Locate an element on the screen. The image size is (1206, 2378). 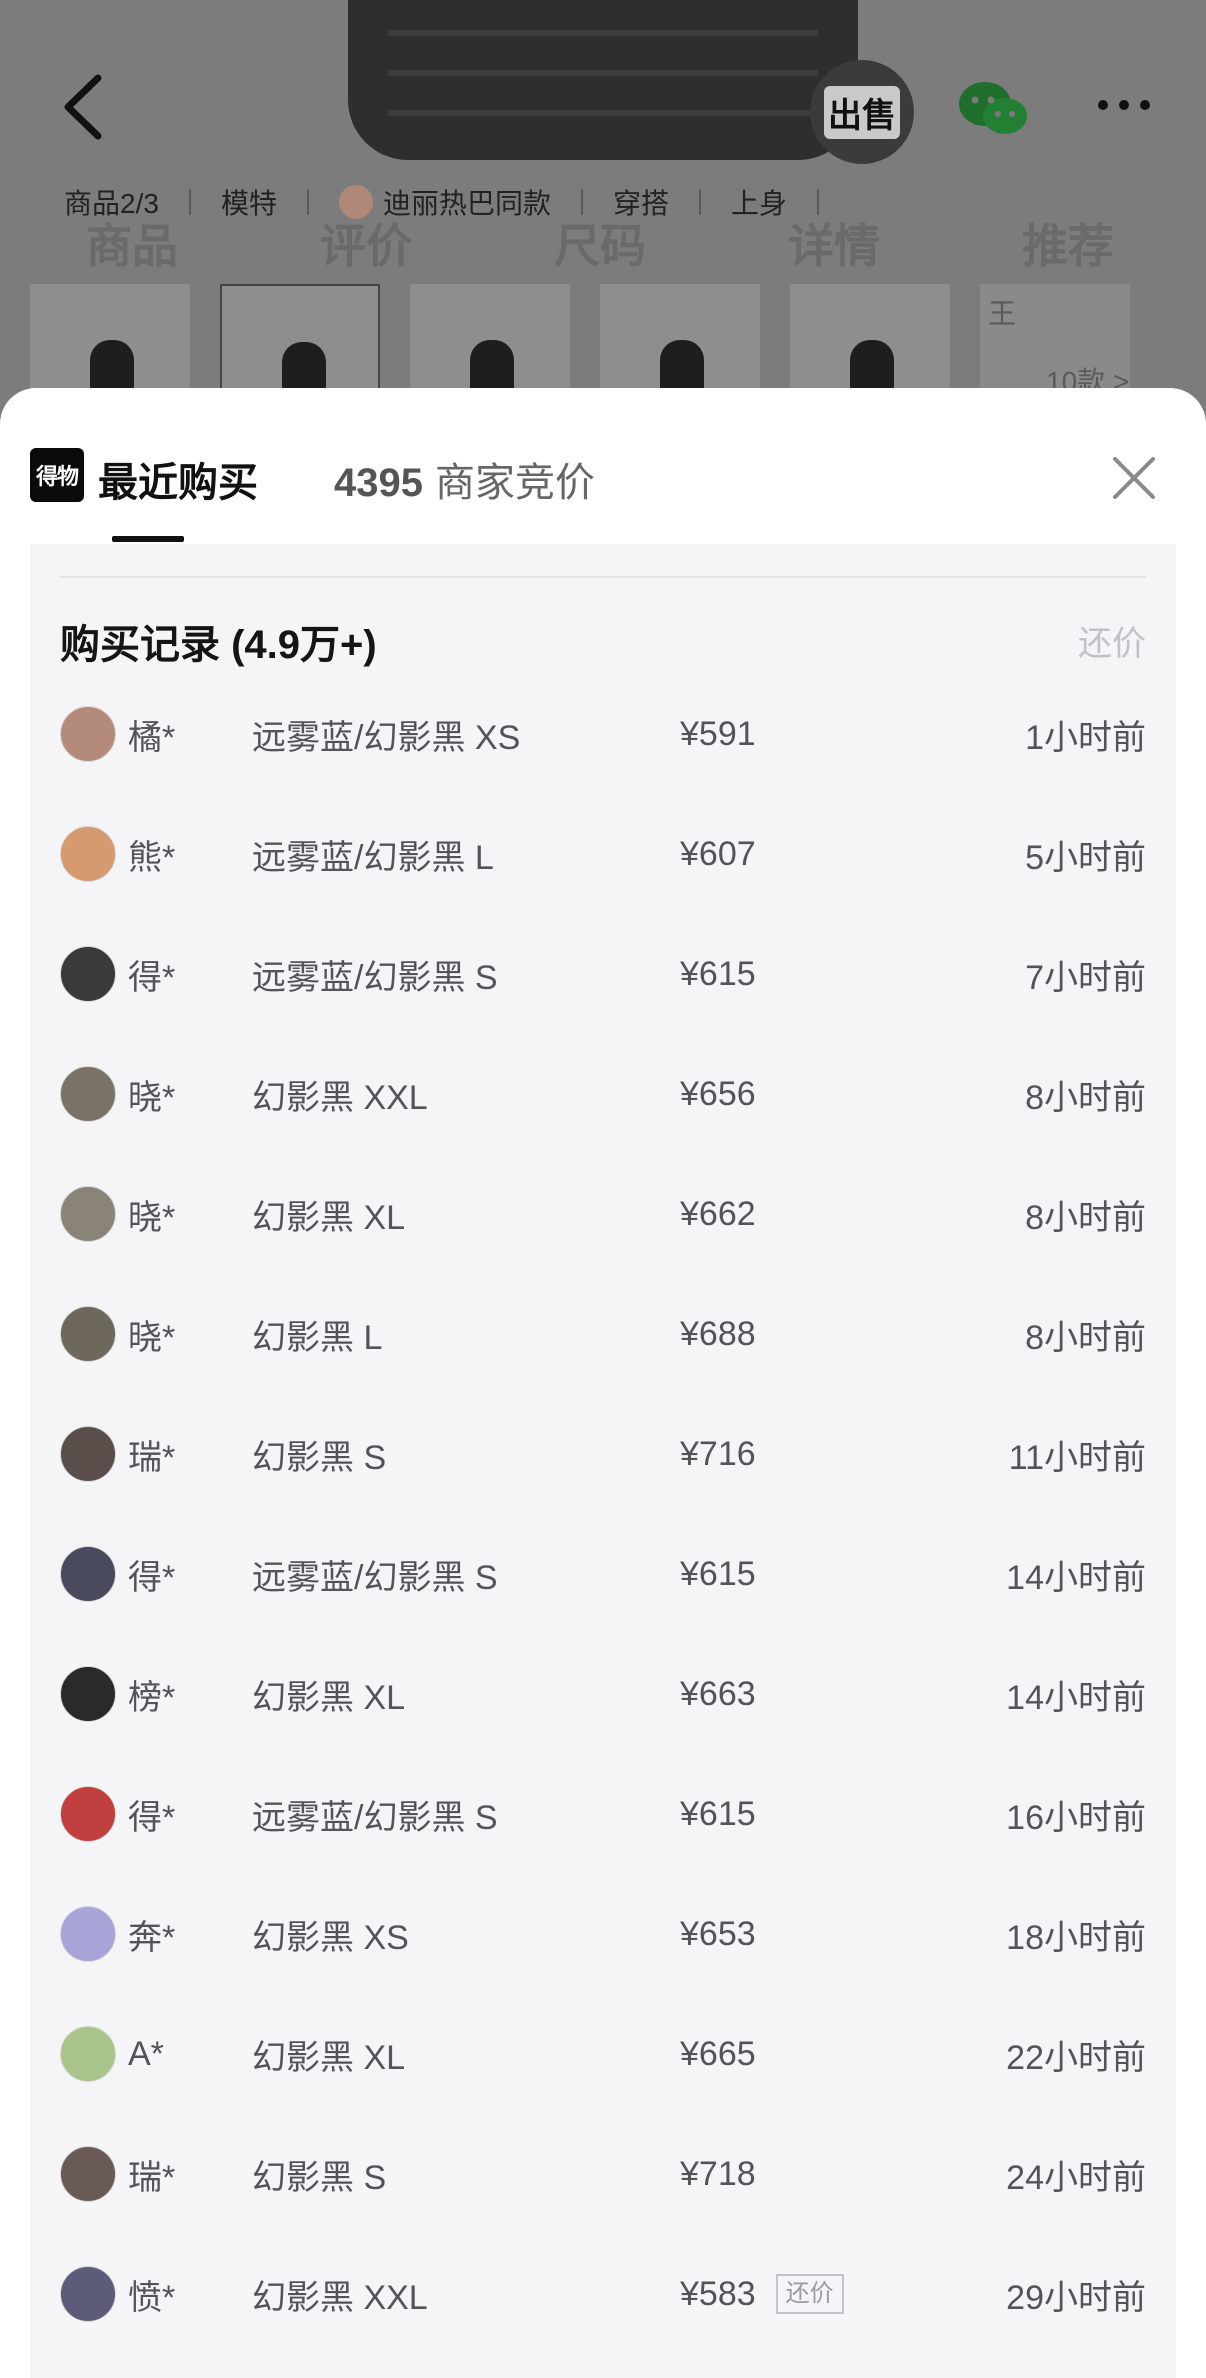
anchor-size: 尺码 is located at coordinates (600, 243).